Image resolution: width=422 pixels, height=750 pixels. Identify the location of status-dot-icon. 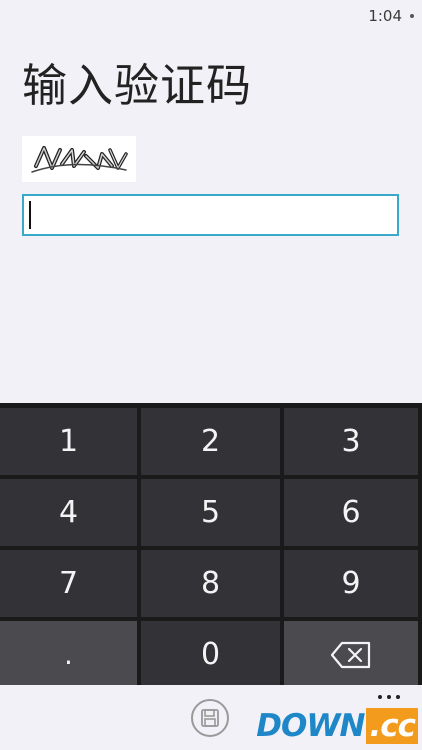
(412, 16).